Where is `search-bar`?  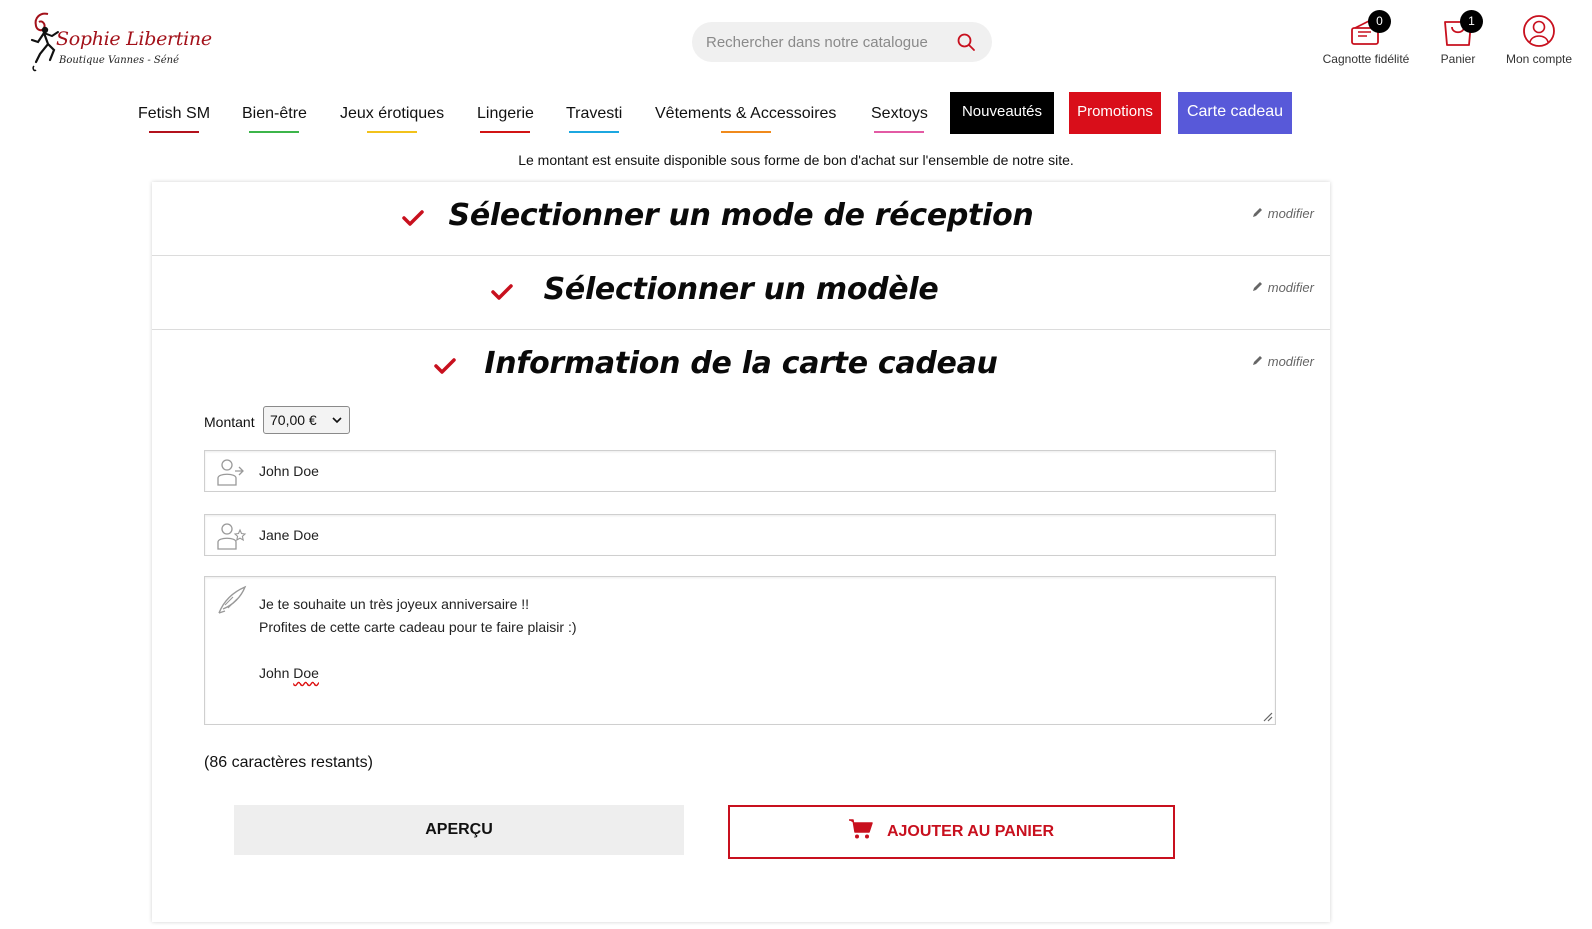 search-bar is located at coordinates (842, 42).